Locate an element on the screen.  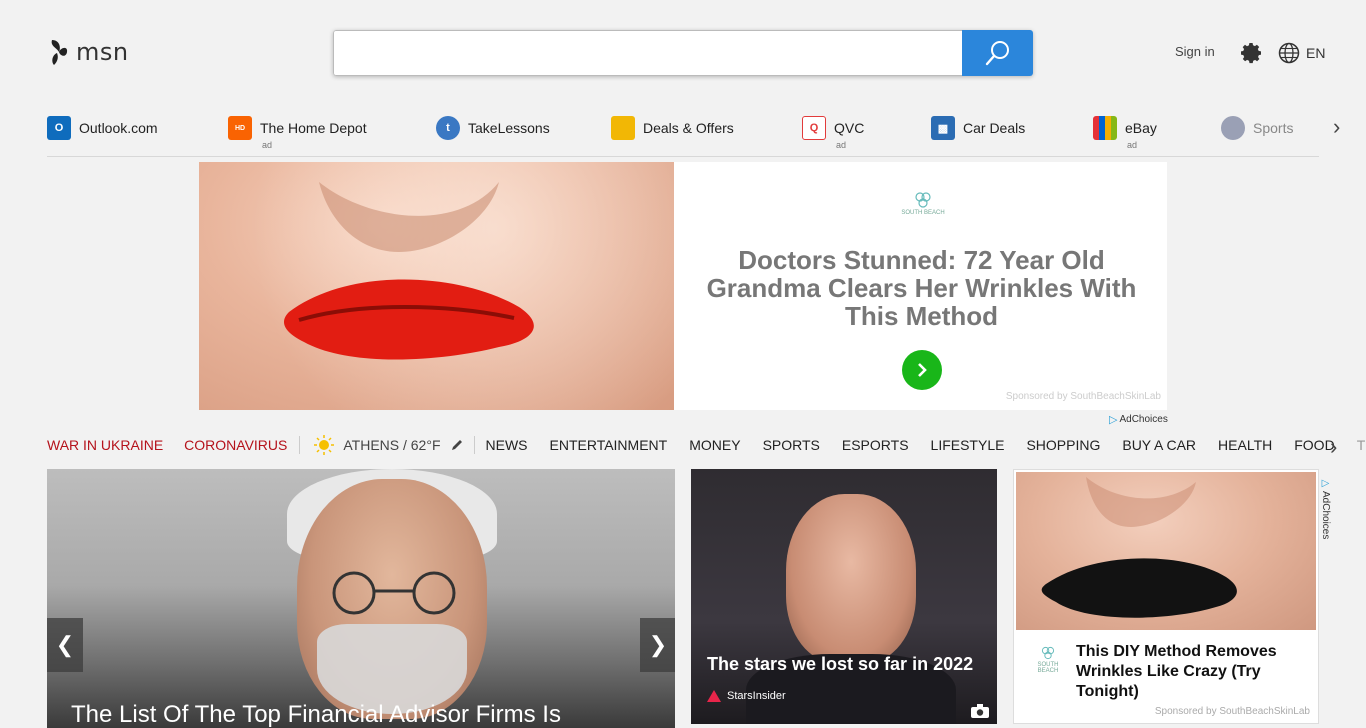
sun-weather-icon is located at coordinates (324, 445).